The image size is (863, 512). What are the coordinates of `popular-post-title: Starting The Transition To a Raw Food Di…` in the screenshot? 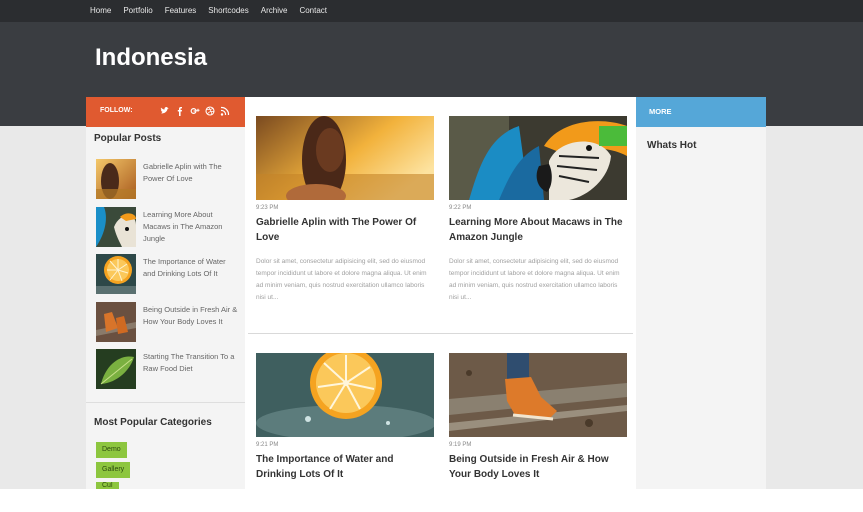 It's located at (189, 362).